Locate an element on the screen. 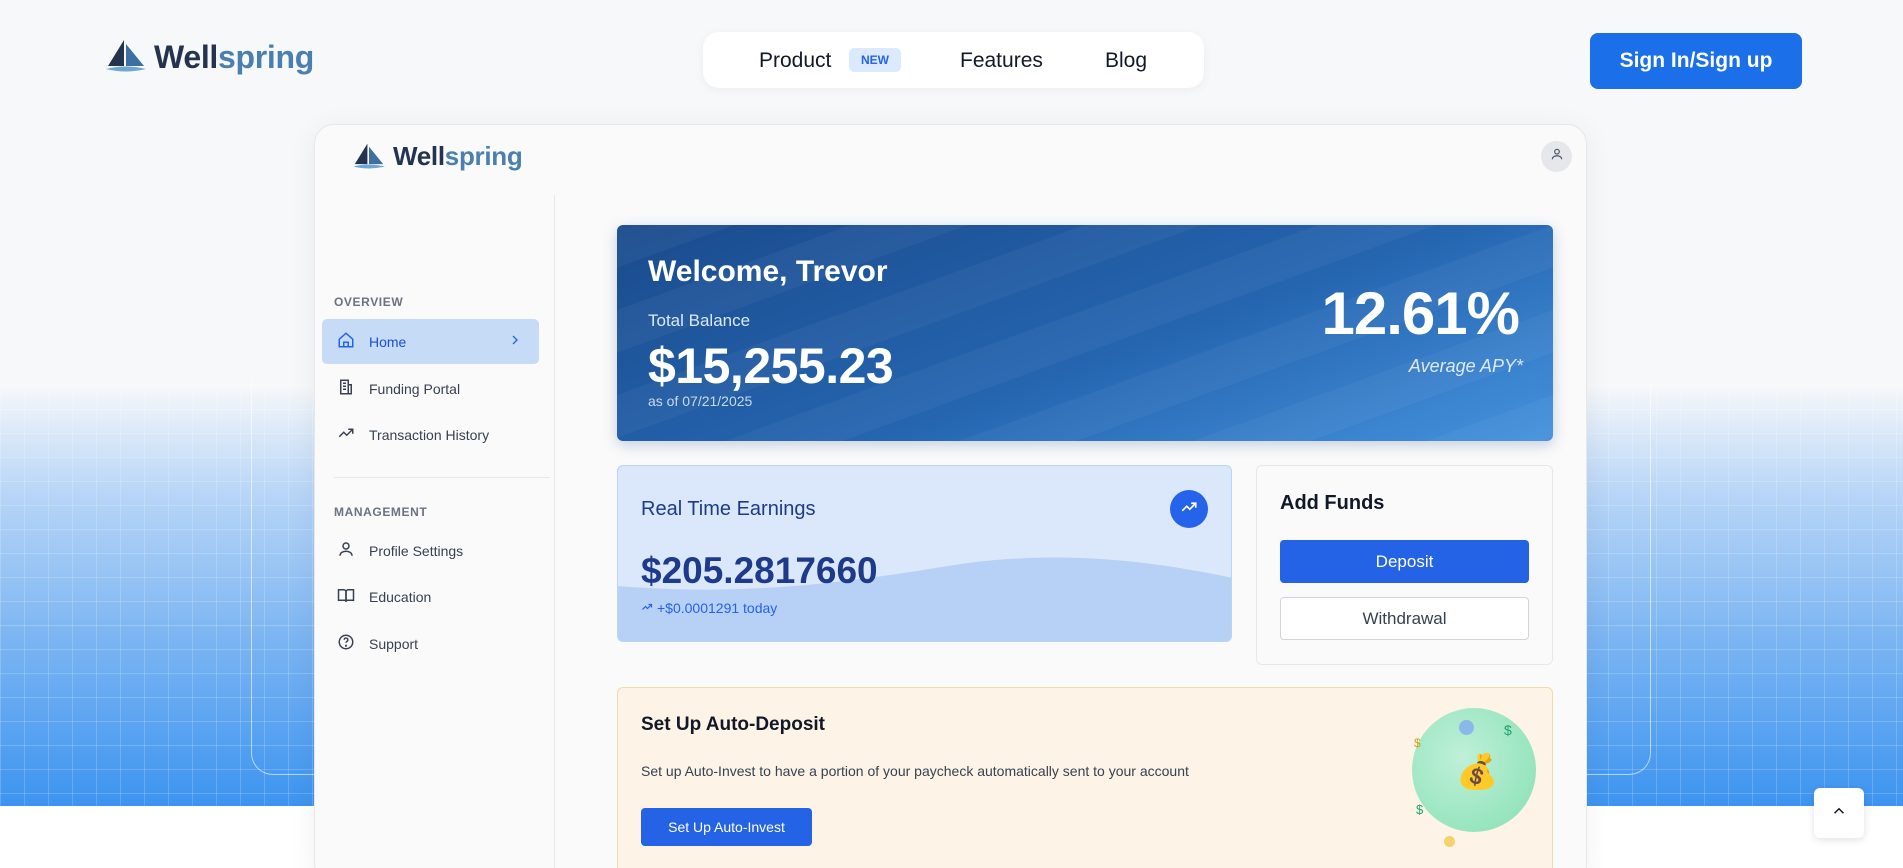  earnings-trend-button is located at coordinates (1189, 509).